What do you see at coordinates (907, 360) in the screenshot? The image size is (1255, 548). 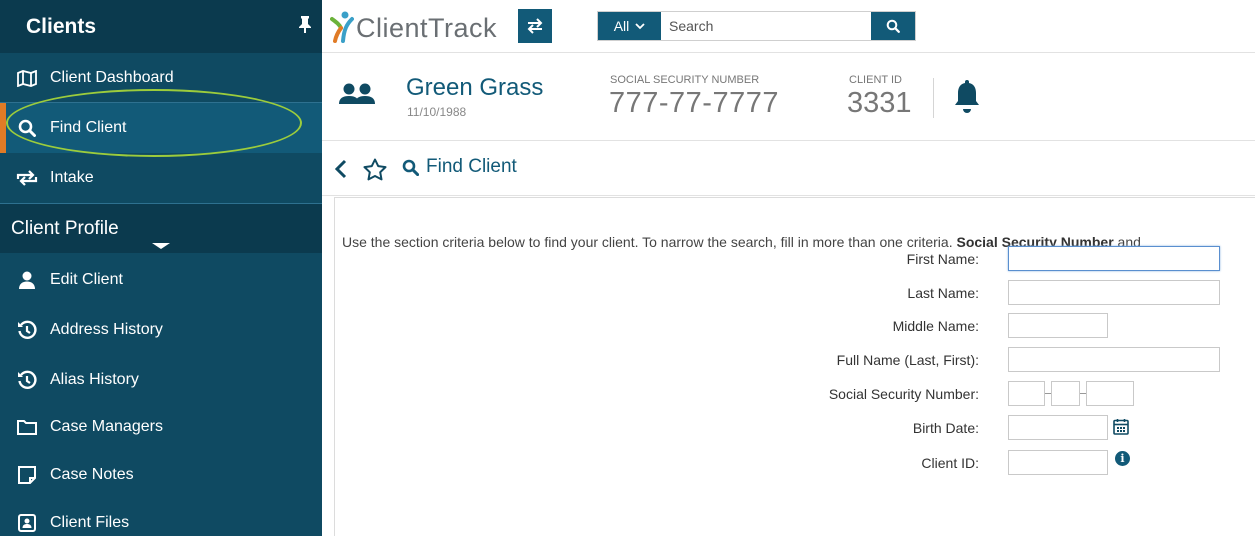 I see `full-name-label: Full Name (Last, First):` at bounding box center [907, 360].